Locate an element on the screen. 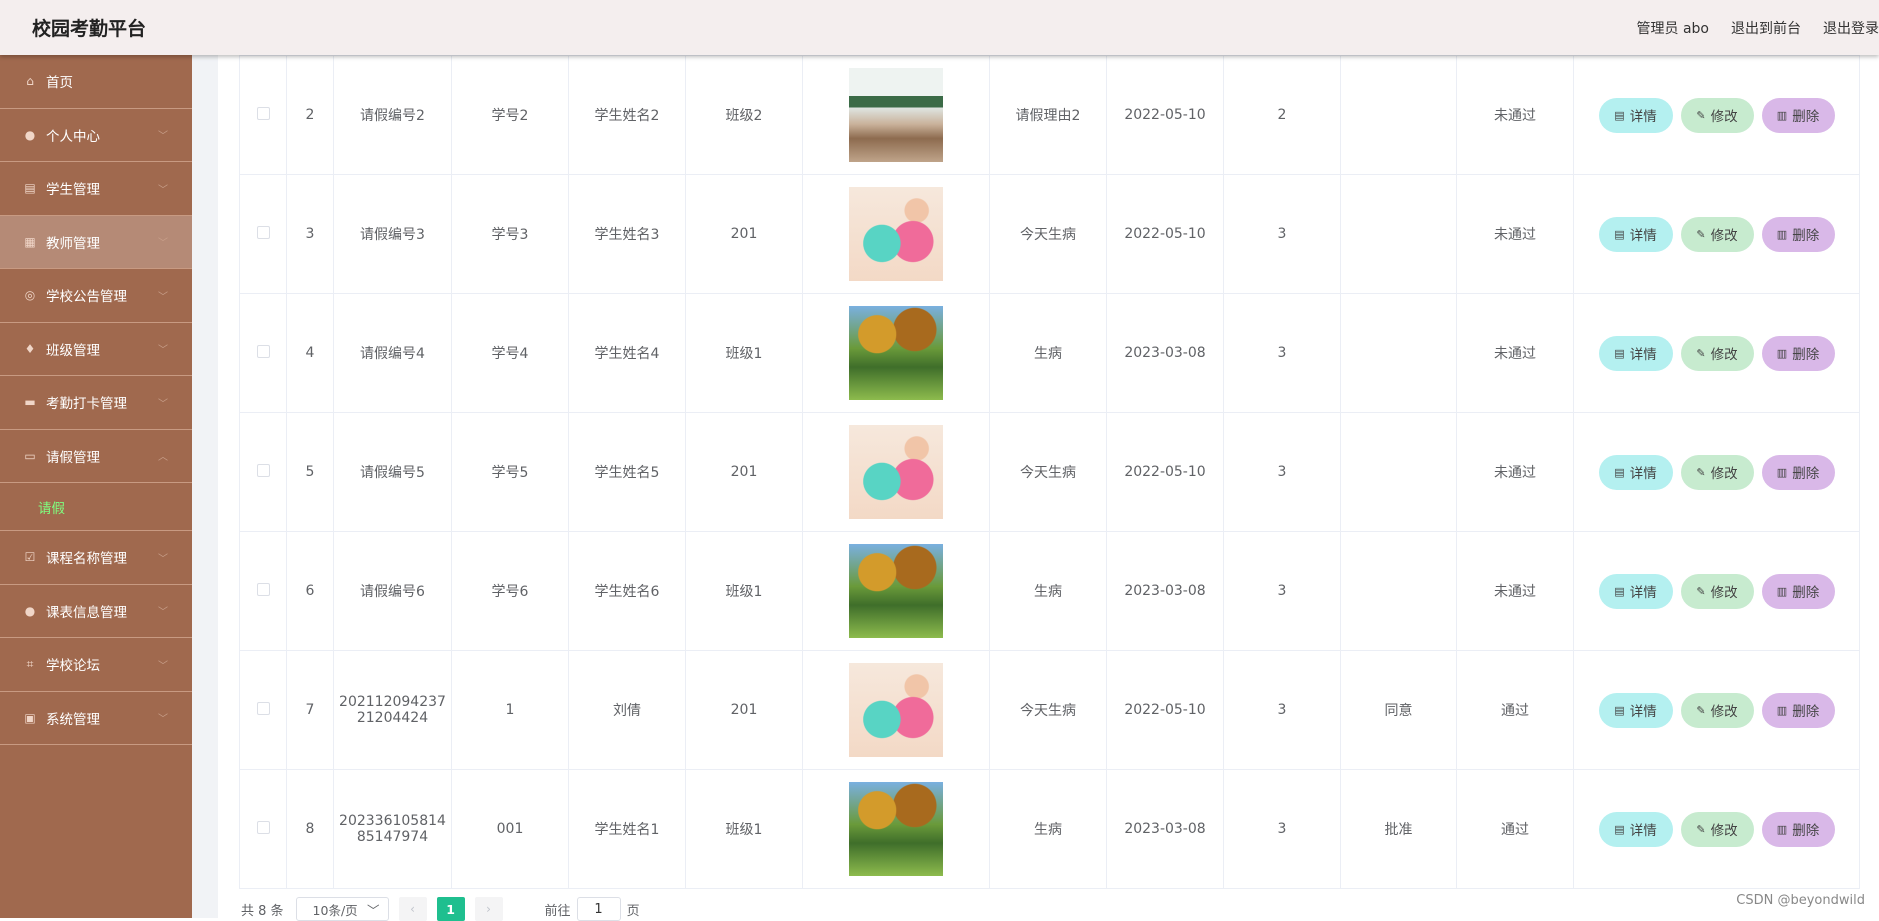 This screenshot has width=1879, height=921. sidebar-item-leave-management: ▭ 请假管理 ︿ is located at coordinates (96, 456).